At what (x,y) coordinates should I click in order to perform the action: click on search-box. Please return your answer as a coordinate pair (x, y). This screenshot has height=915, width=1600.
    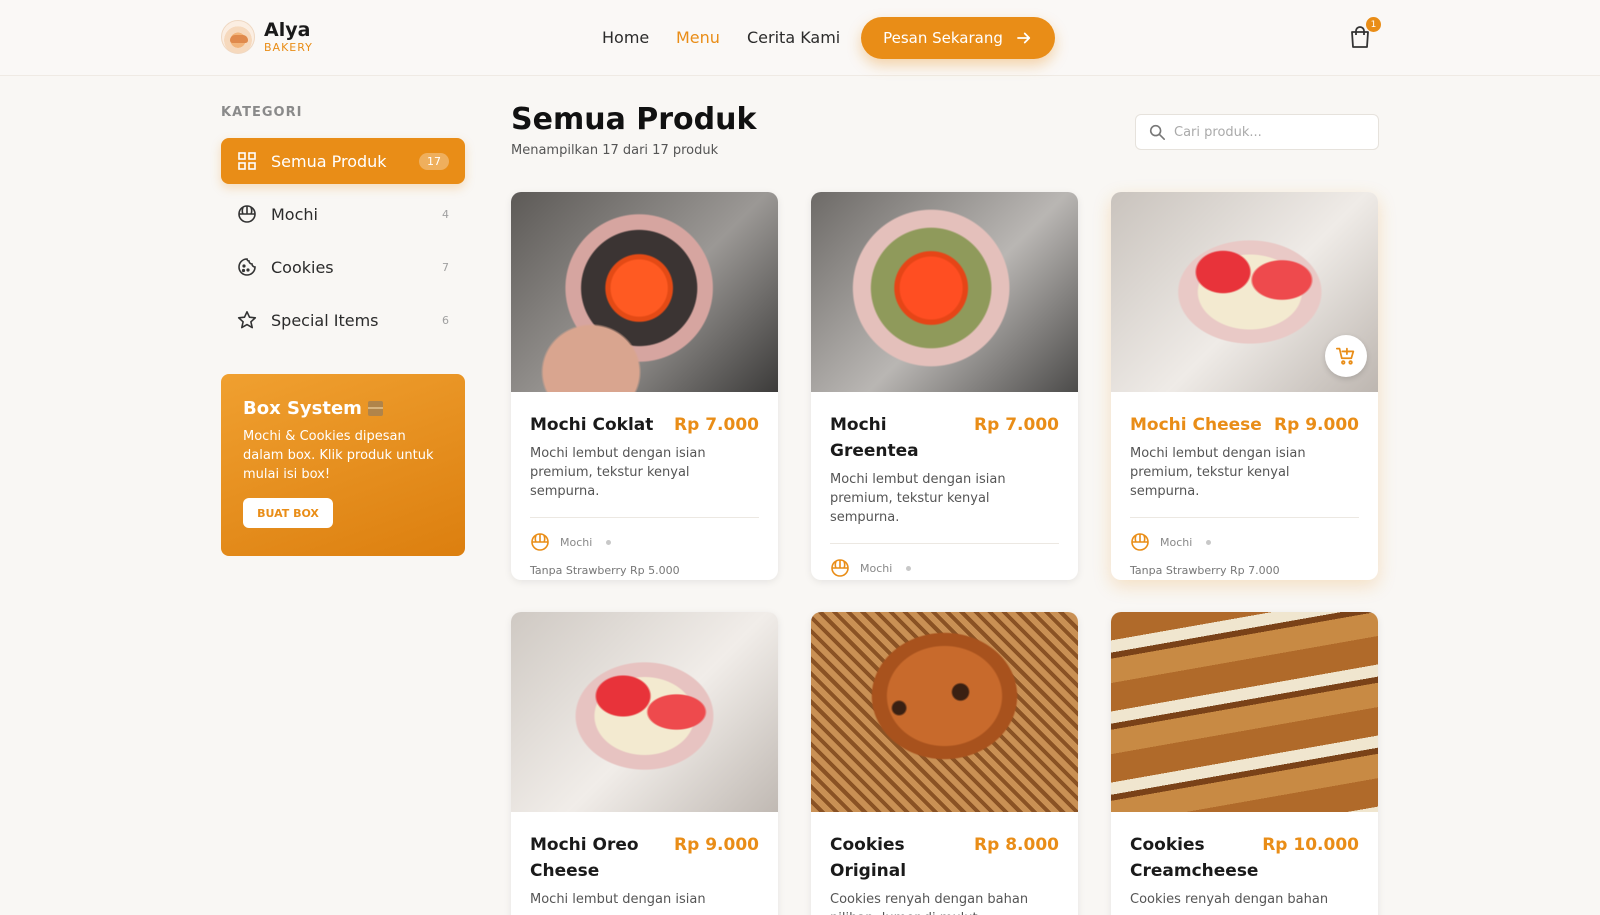
    Looking at the image, I should click on (1257, 132).